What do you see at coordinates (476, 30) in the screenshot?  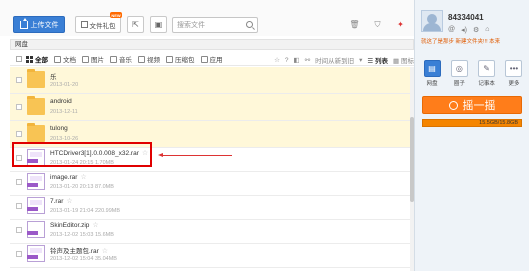 I see `gear-icon: ⚙` at bounding box center [476, 30].